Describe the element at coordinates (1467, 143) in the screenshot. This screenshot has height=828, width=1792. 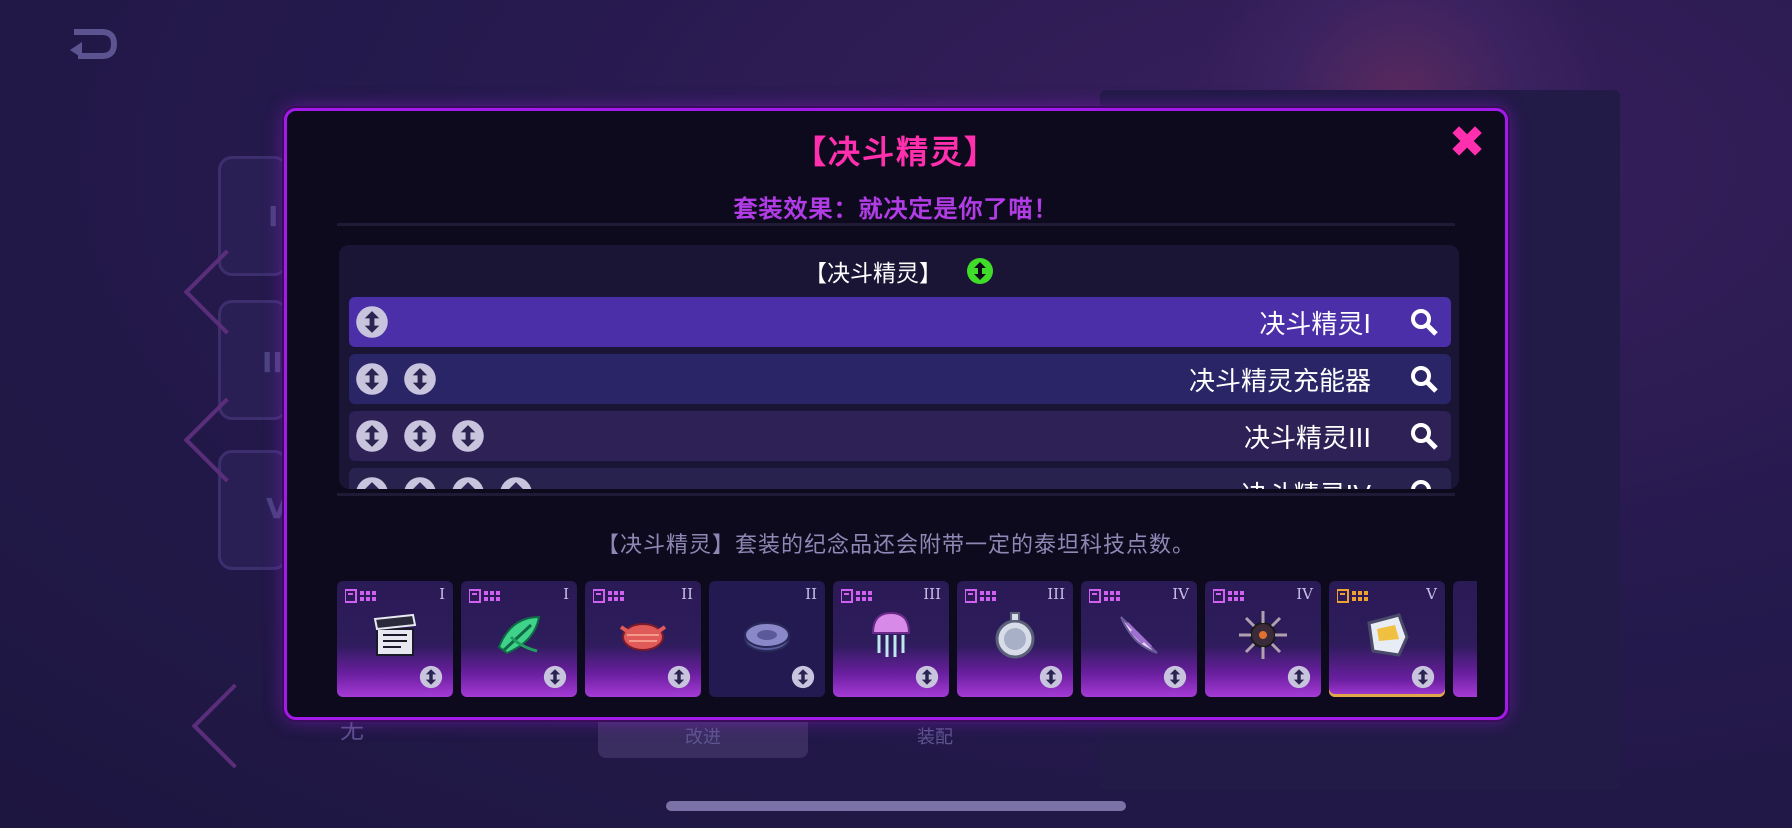
I see `close-button: ✖` at that location.